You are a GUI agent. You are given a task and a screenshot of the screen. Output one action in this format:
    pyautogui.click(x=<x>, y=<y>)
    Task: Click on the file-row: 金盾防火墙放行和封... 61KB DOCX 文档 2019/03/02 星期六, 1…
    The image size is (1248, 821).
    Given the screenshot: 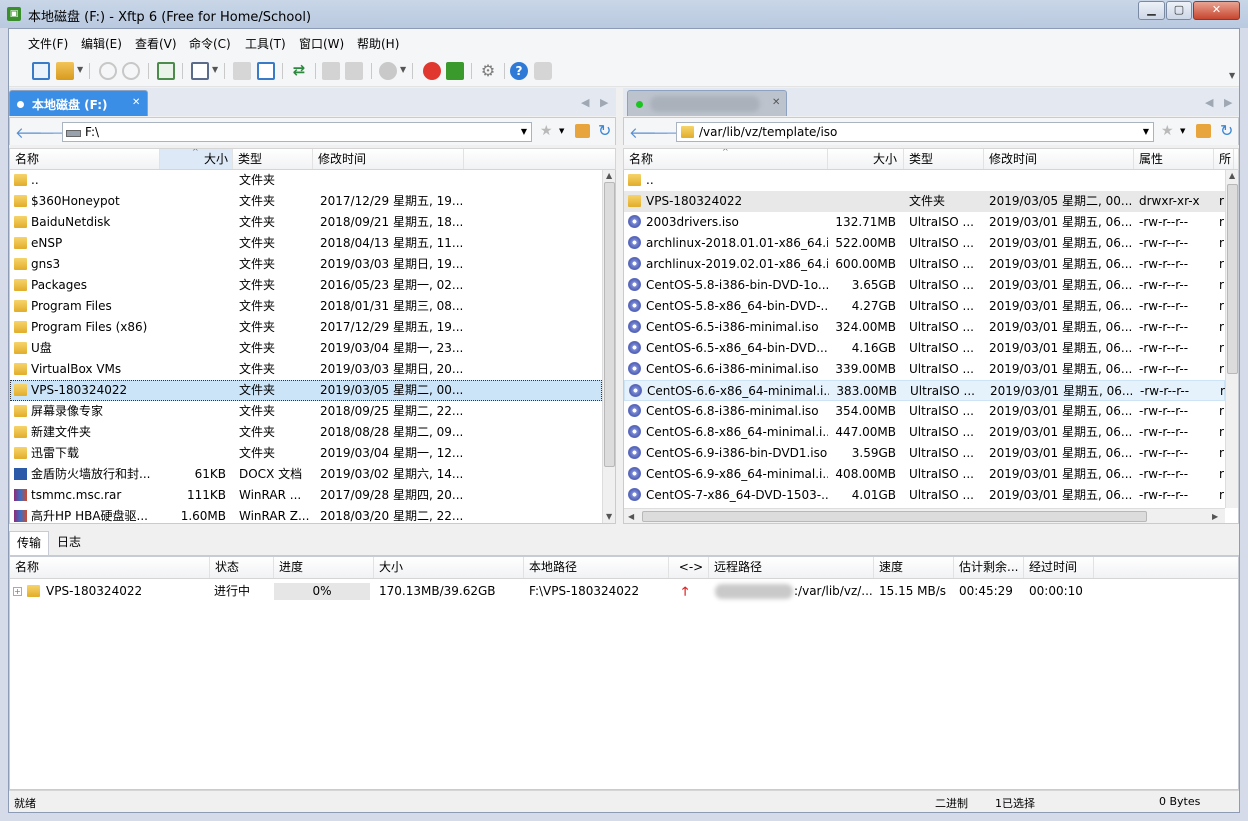 What is the action you would take?
    pyautogui.click(x=306, y=474)
    